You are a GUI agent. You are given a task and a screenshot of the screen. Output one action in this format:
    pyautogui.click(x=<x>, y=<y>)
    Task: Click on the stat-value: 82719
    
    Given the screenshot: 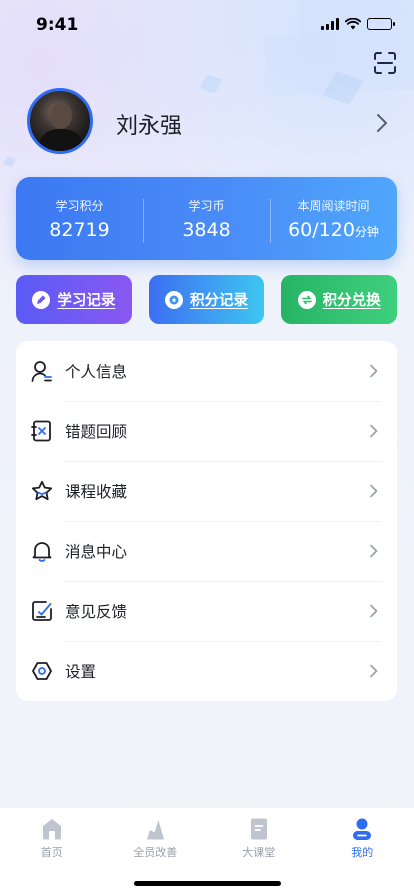 What is the action you would take?
    pyautogui.click(x=79, y=229)
    